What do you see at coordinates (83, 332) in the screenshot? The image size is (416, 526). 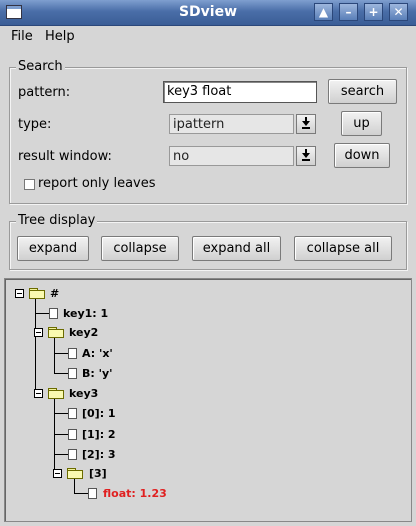 I see `tree-node-key2: key2` at bounding box center [83, 332].